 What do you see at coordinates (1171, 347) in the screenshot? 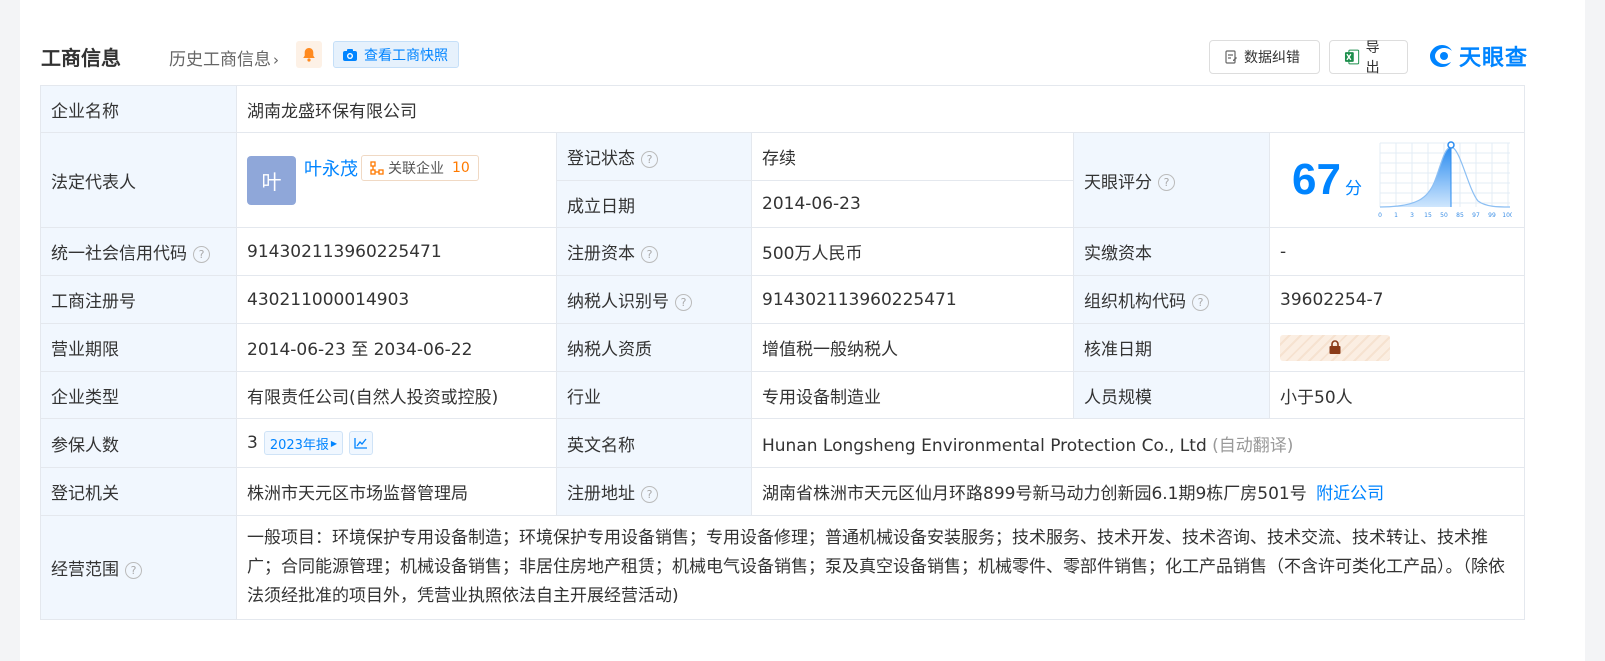
I see `approve-date-label: 核准日期` at bounding box center [1171, 347].